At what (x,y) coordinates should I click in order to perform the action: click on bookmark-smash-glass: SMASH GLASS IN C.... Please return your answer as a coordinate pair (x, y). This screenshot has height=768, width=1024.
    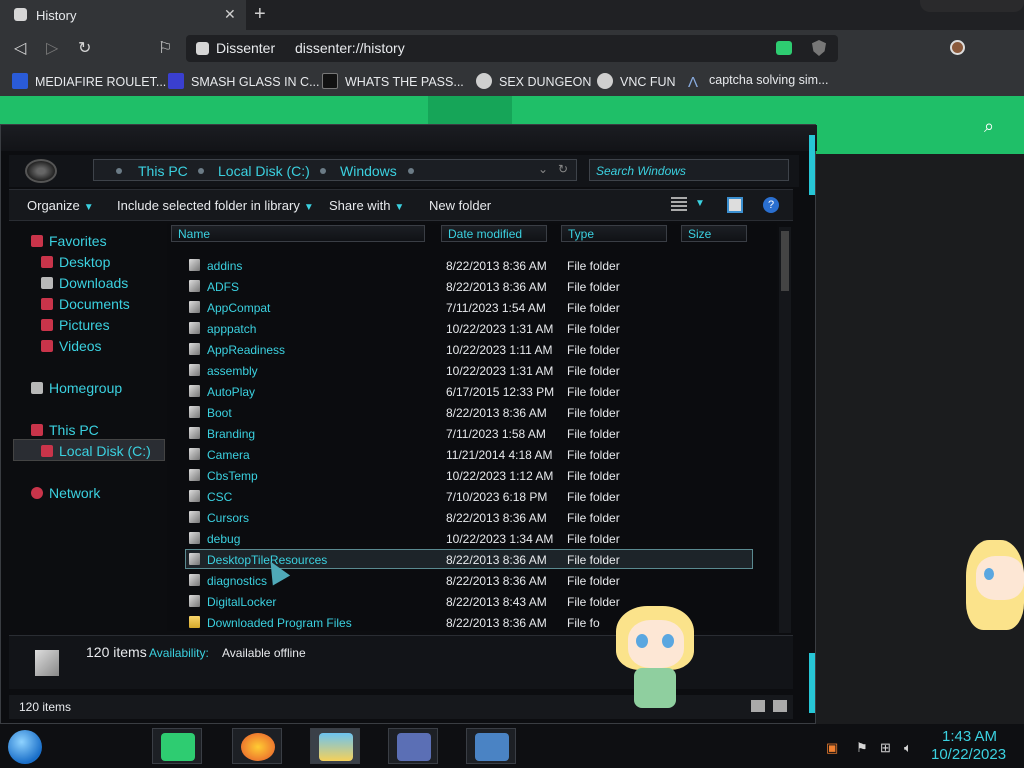
    Looking at the image, I should click on (244, 81).